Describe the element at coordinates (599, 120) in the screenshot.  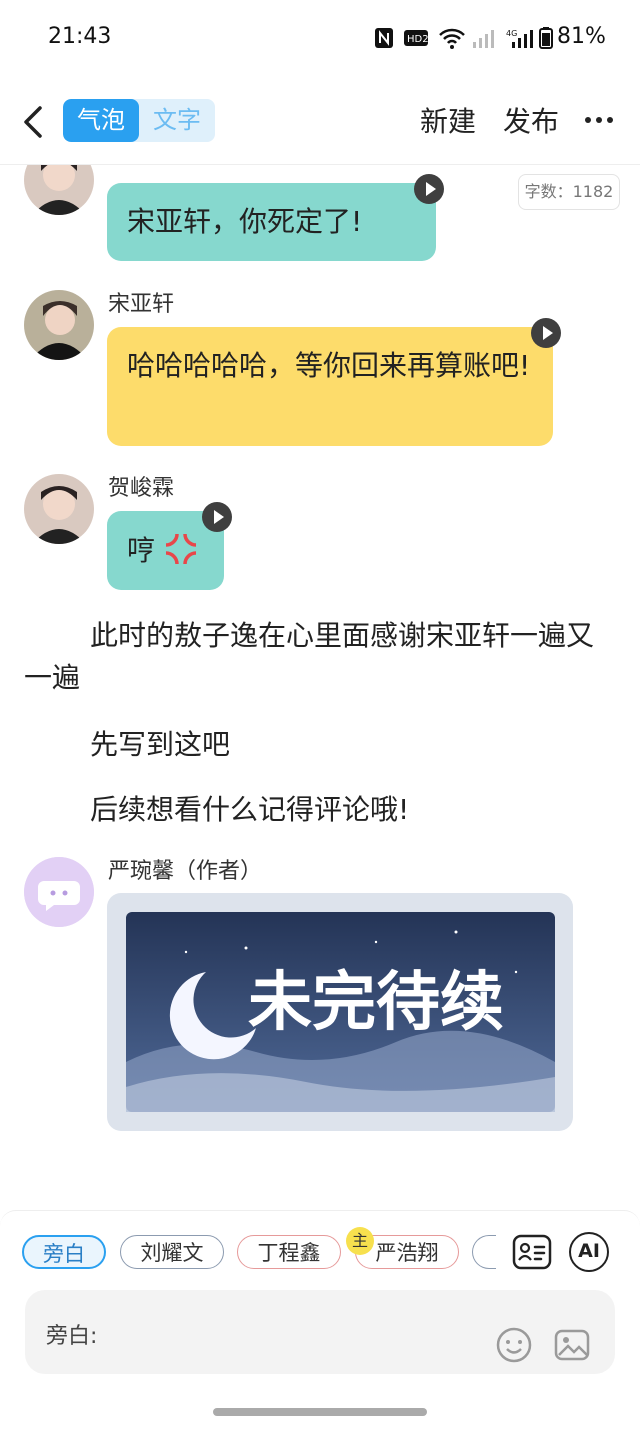
I see `more-icon` at that location.